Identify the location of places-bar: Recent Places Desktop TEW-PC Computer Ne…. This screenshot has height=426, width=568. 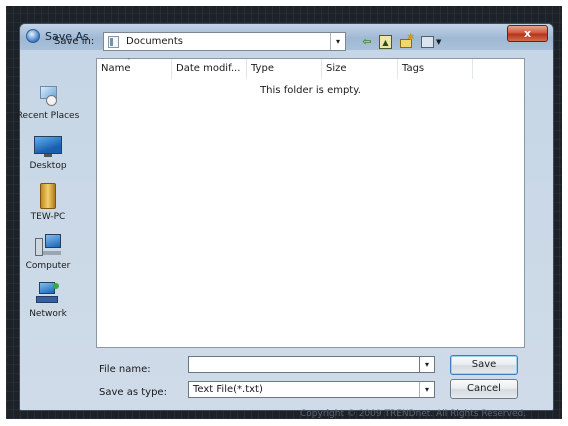
(48, 203).